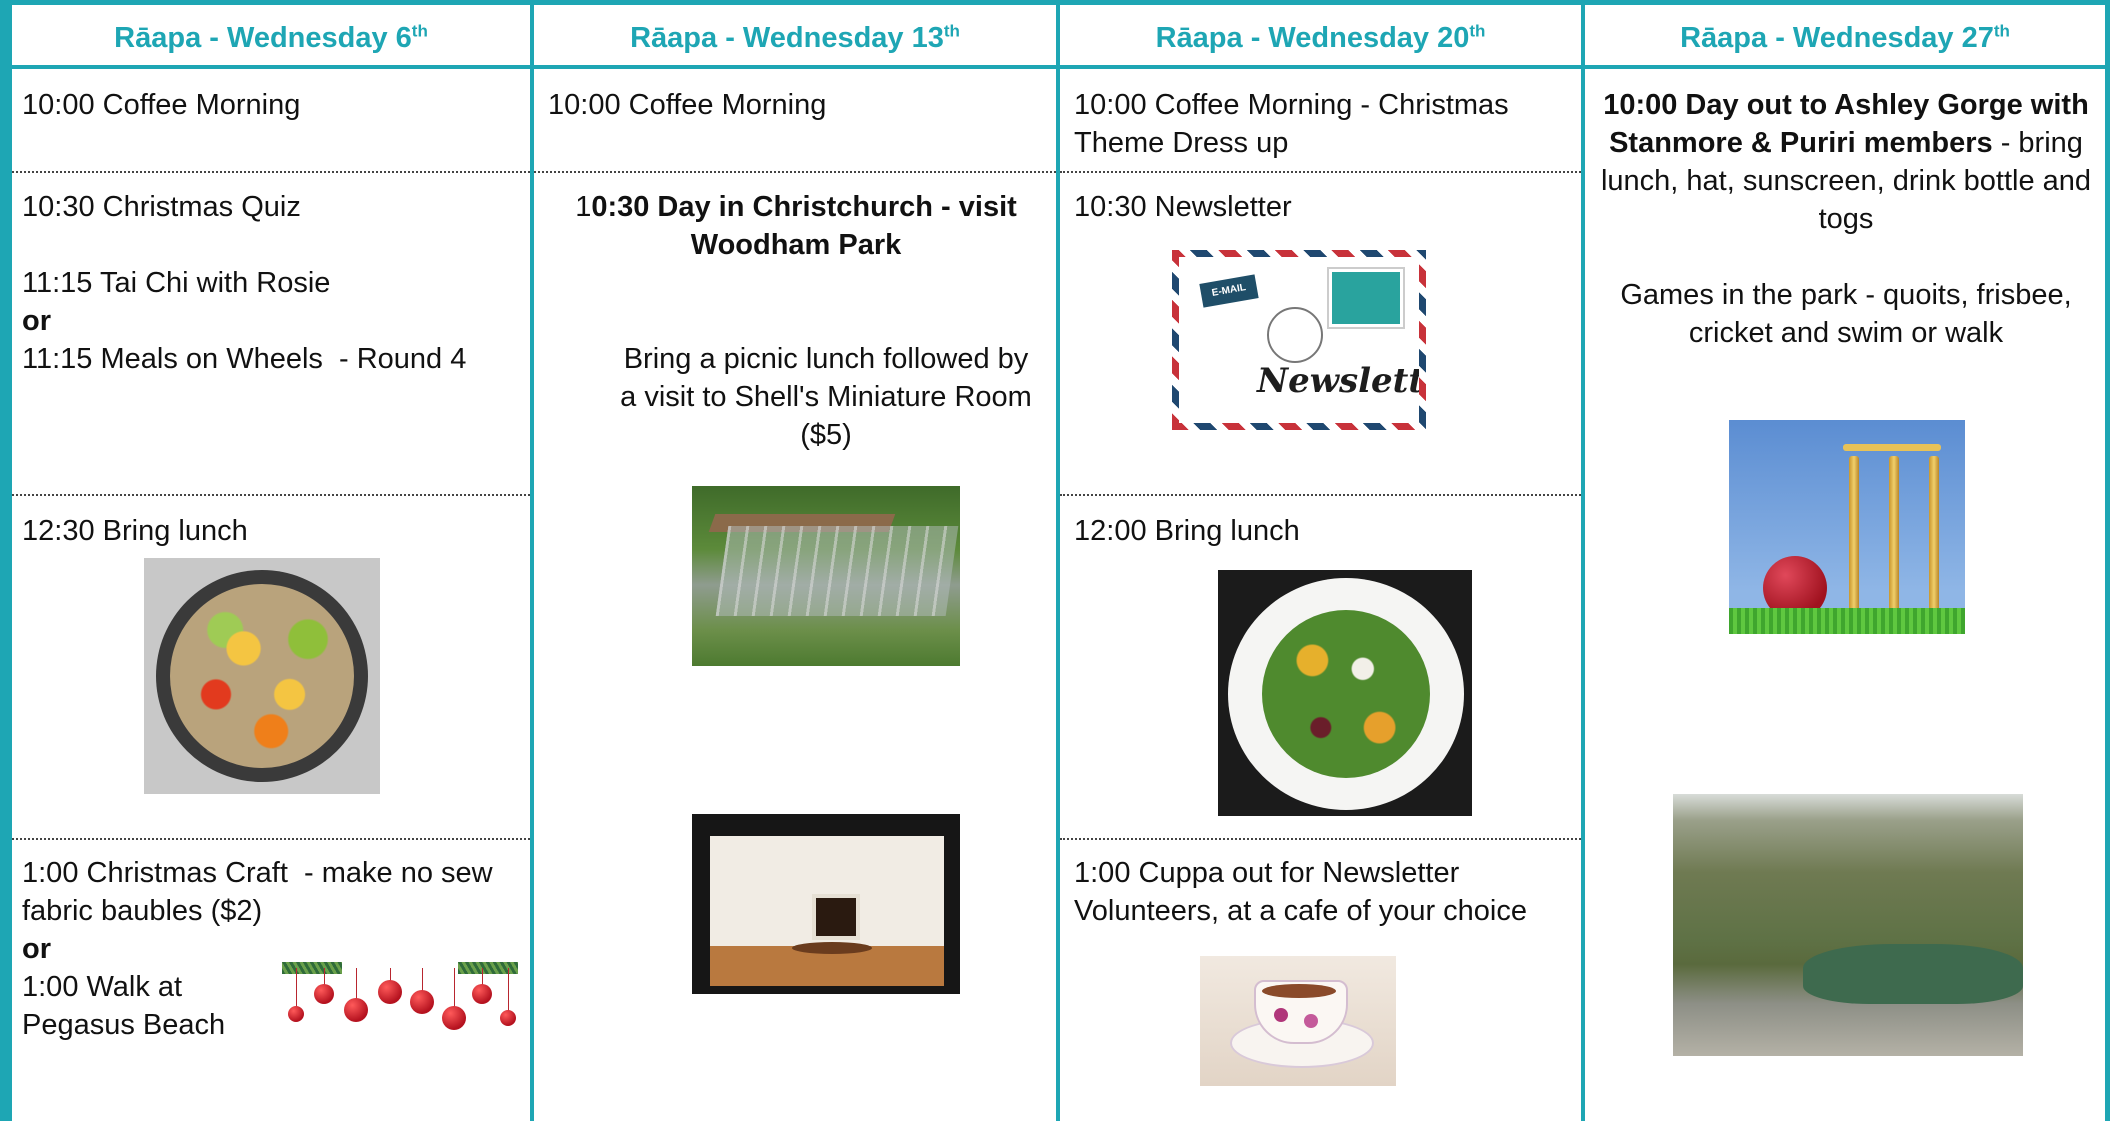 The height and width of the screenshot is (1121, 2110). I want to click on miniature-room-image, so click(826, 904).